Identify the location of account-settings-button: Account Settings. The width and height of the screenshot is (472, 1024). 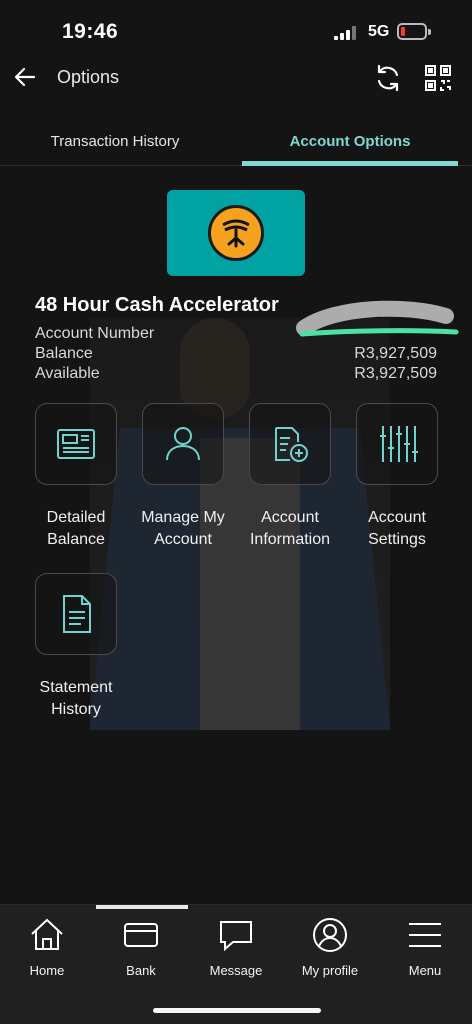
(397, 477).